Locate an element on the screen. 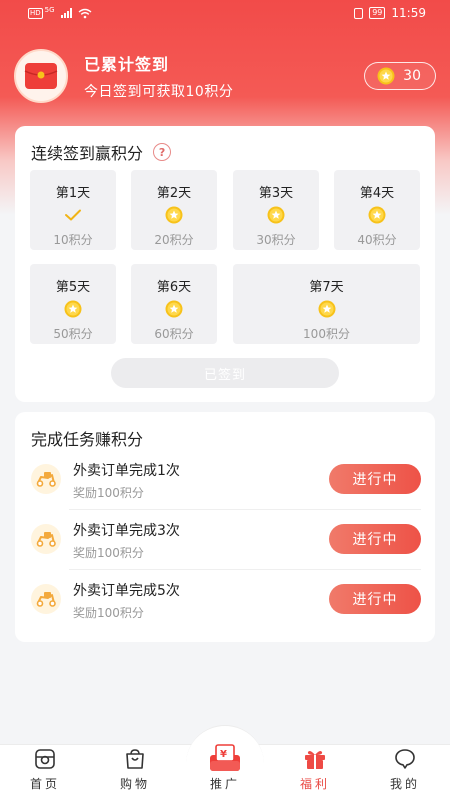 The image size is (450, 800). day-points: 40积分 is located at coordinates (377, 240).